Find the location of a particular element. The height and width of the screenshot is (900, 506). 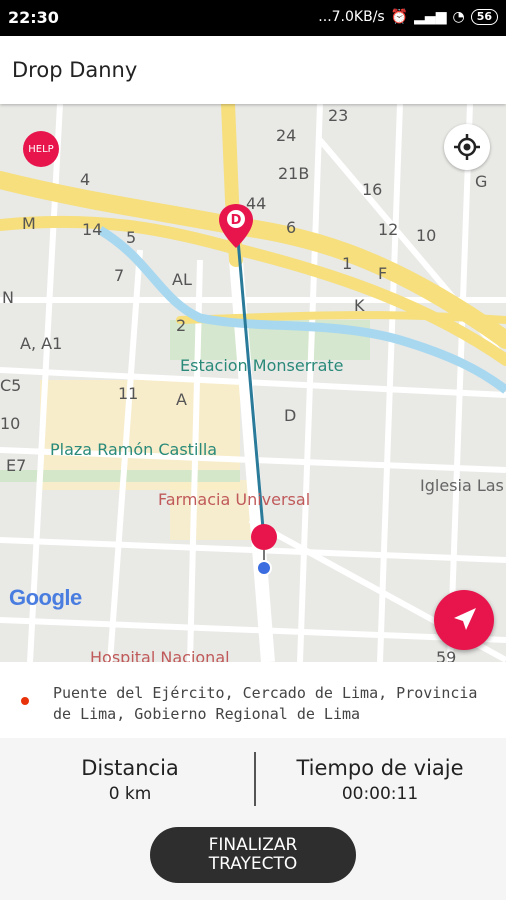

status-time: 22:30 is located at coordinates (33, 17).